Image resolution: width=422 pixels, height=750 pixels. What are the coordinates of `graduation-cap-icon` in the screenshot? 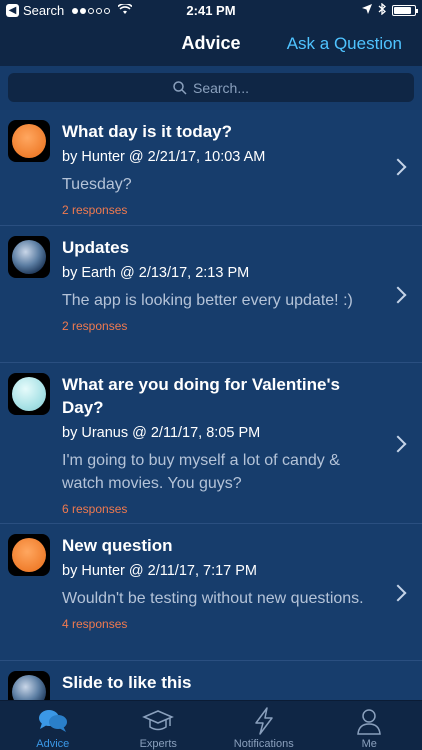 It's located at (158, 720).